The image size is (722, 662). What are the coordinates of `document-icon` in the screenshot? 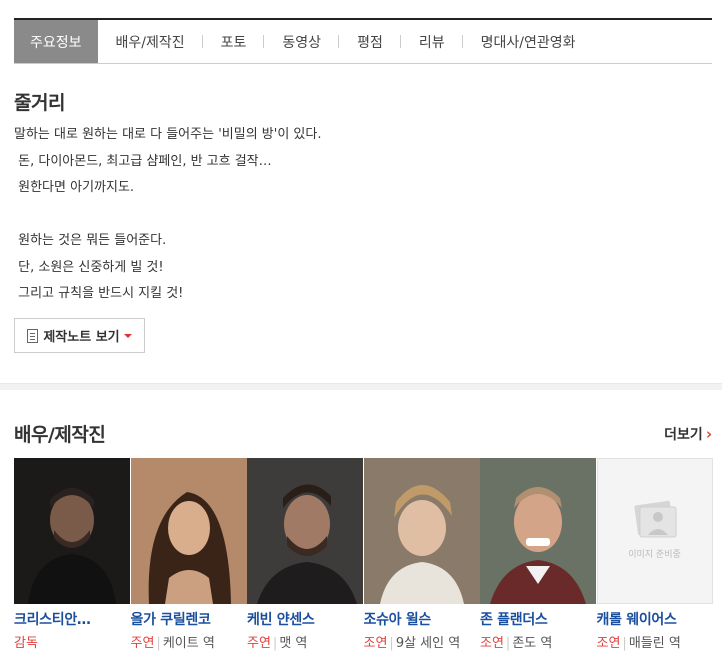 It's located at (33, 335).